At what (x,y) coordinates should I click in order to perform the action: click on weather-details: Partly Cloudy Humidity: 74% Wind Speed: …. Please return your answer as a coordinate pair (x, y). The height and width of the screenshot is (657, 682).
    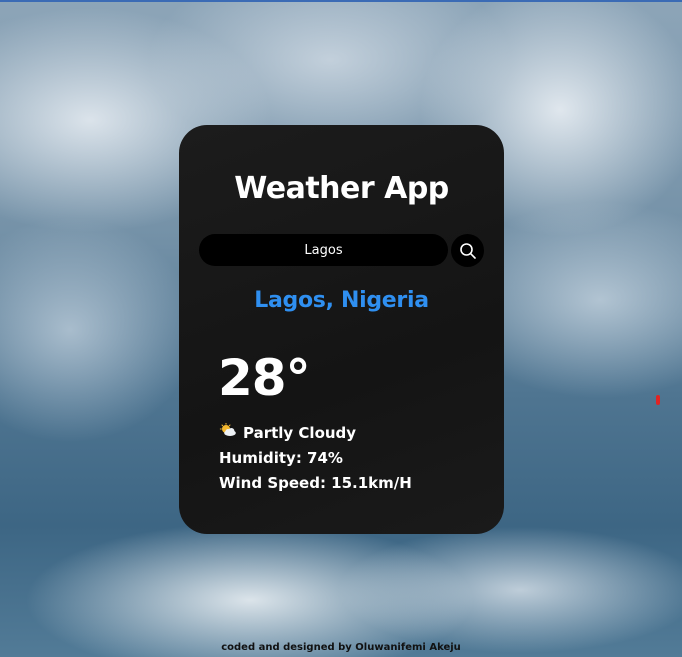
    Looking at the image, I should click on (315, 458).